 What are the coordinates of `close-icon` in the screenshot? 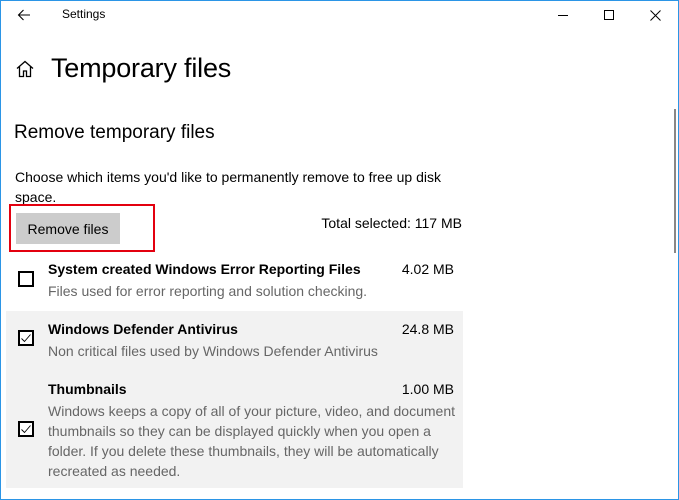 It's located at (655, 15).